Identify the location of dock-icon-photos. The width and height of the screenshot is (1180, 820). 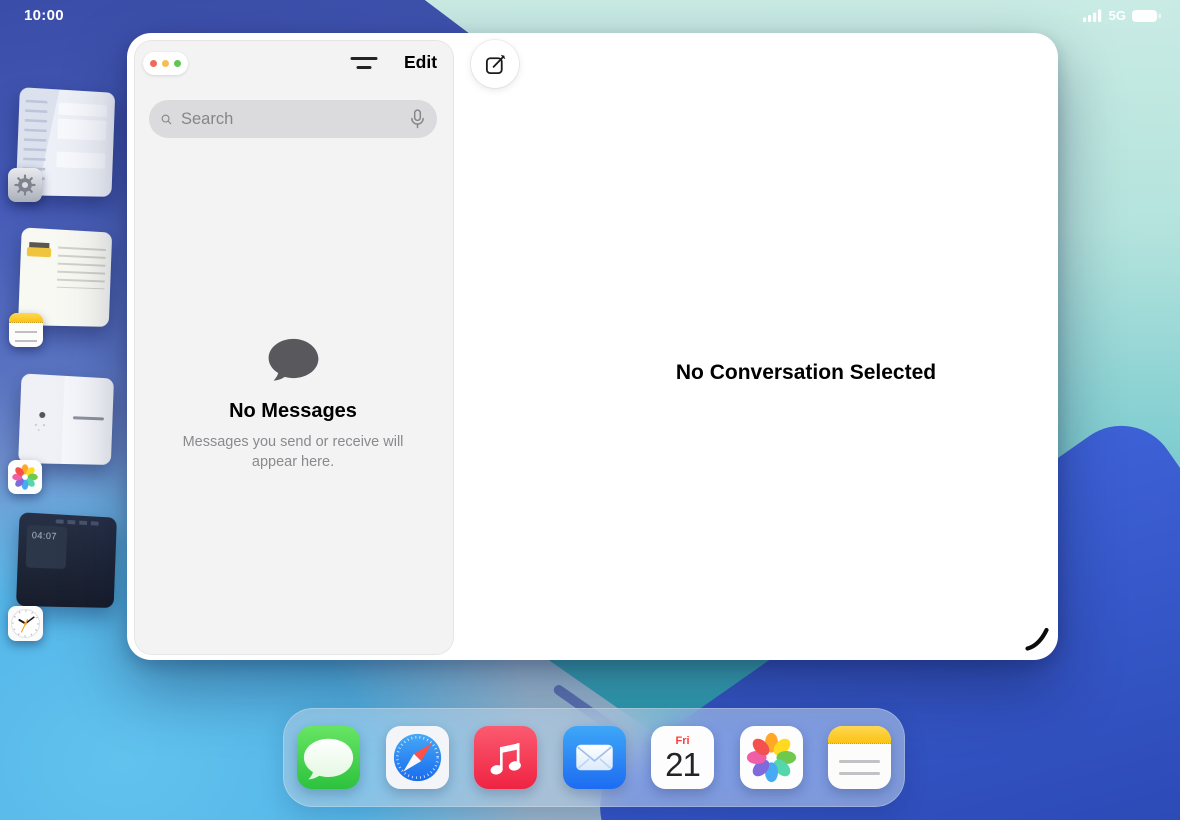
(771, 757).